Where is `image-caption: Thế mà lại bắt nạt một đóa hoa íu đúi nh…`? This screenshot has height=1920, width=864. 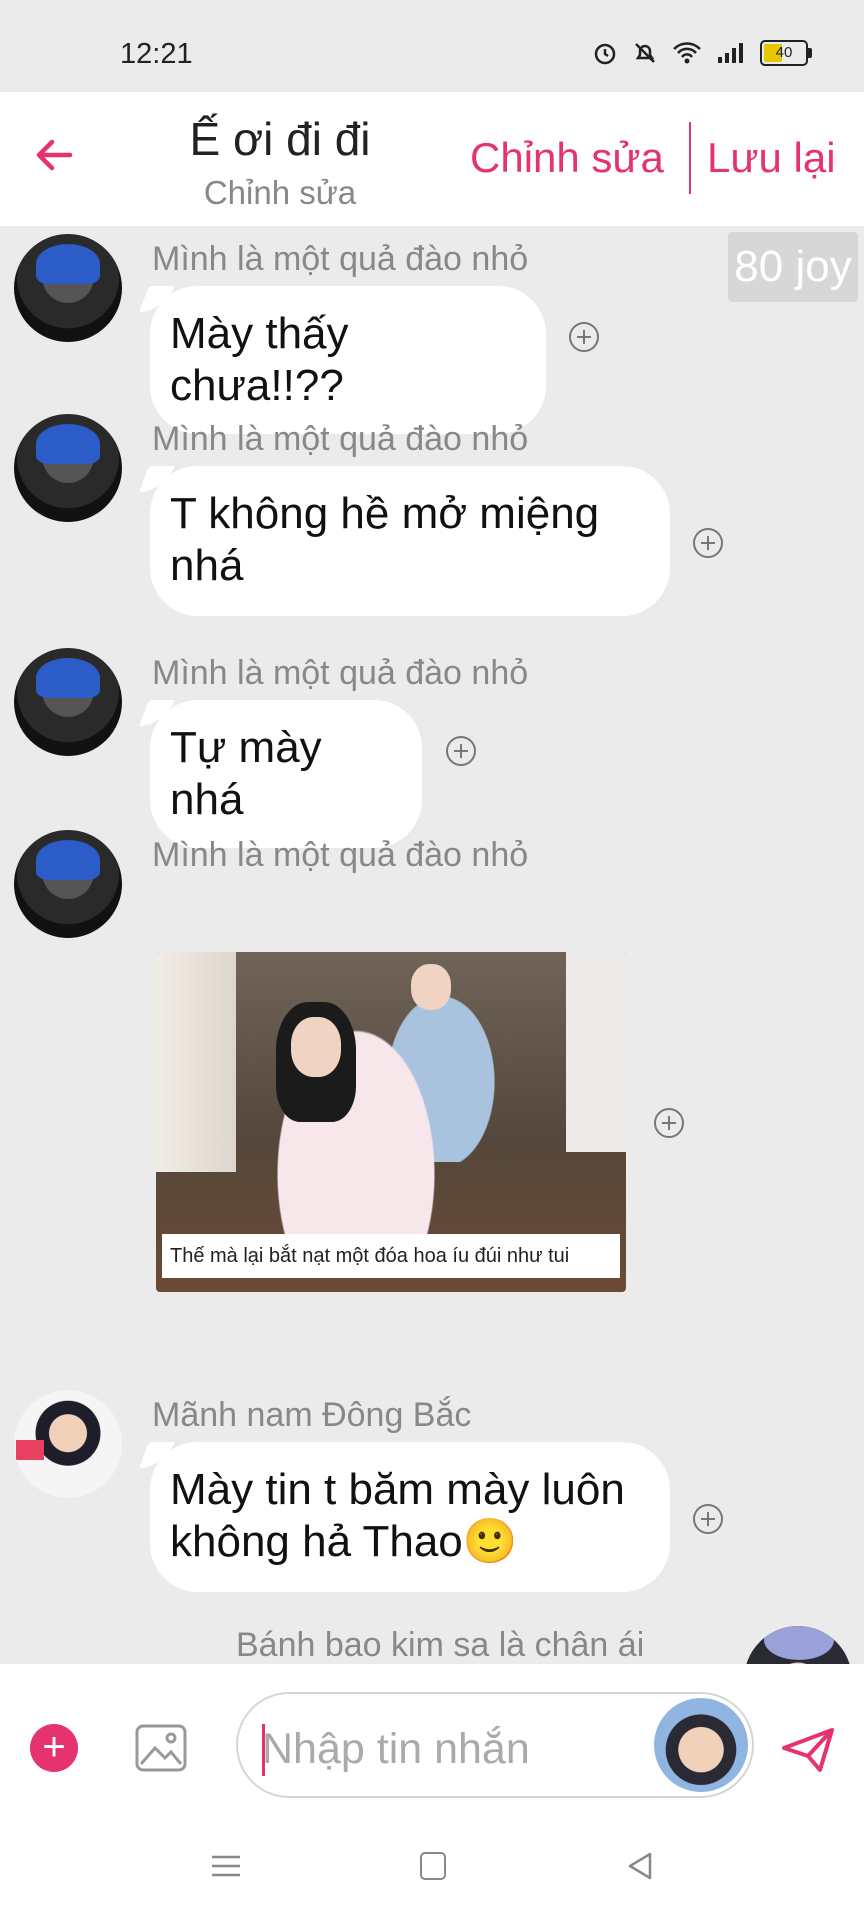 image-caption: Thế mà lại bắt nạt một đóa hoa íu đúi nh… is located at coordinates (391, 1256).